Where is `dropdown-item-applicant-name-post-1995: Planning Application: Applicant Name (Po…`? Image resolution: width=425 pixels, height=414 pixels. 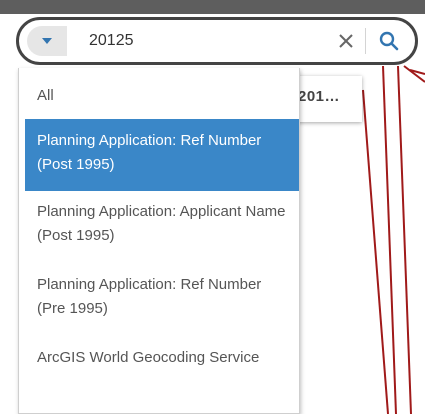 dropdown-item-applicant-name-post-1995: Planning Application: Applicant Name (Po… is located at coordinates (162, 224).